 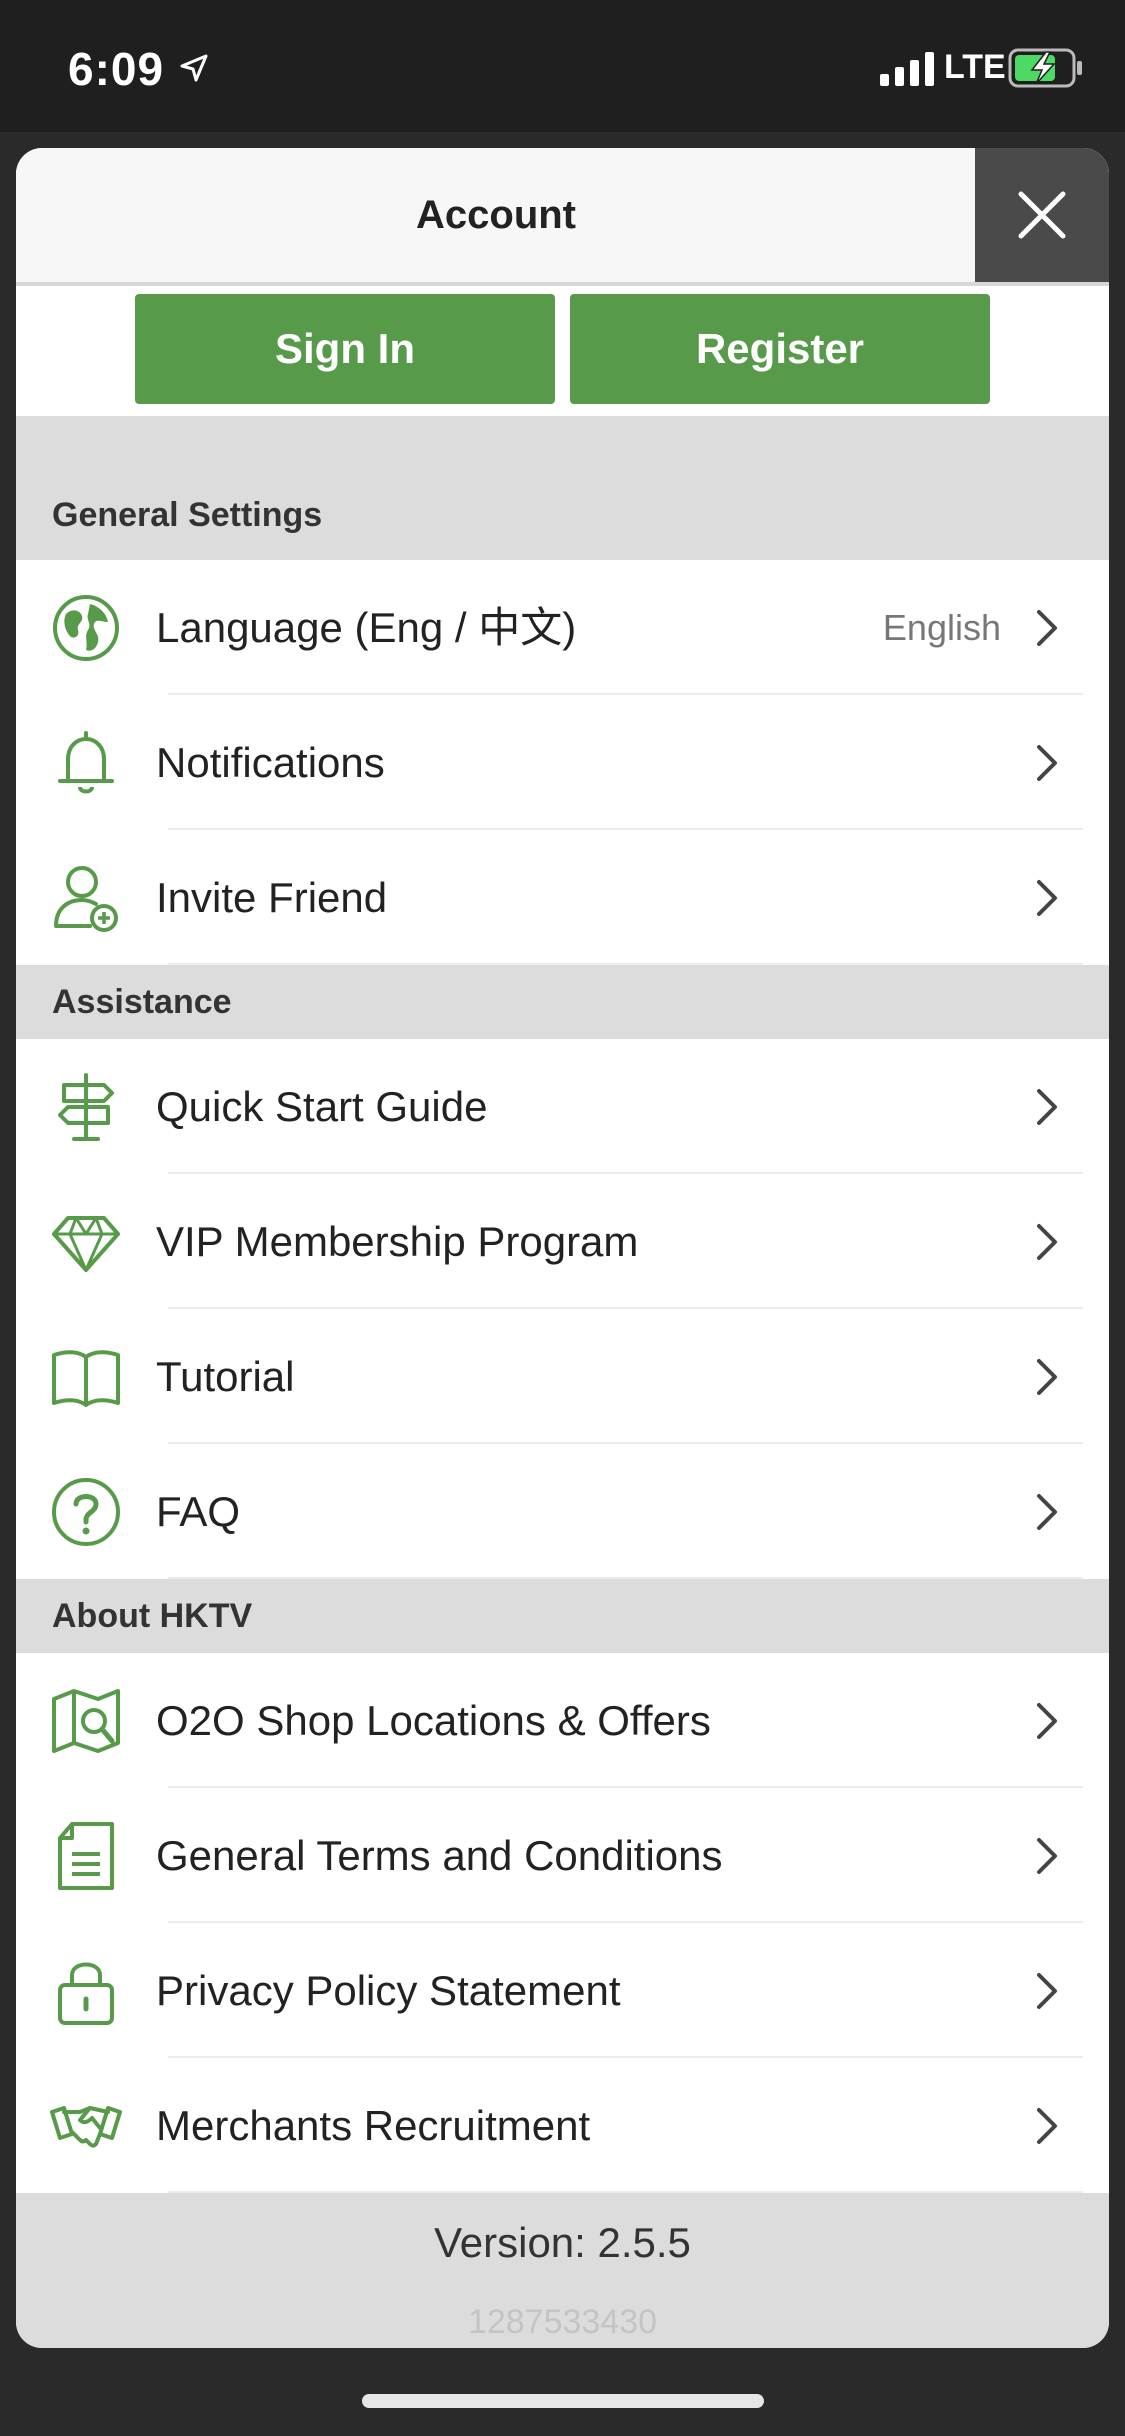 What do you see at coordinates (562, 2322) in the screenshot?
I see `build-id: 1287533430` at bounding box center [562, 2322].